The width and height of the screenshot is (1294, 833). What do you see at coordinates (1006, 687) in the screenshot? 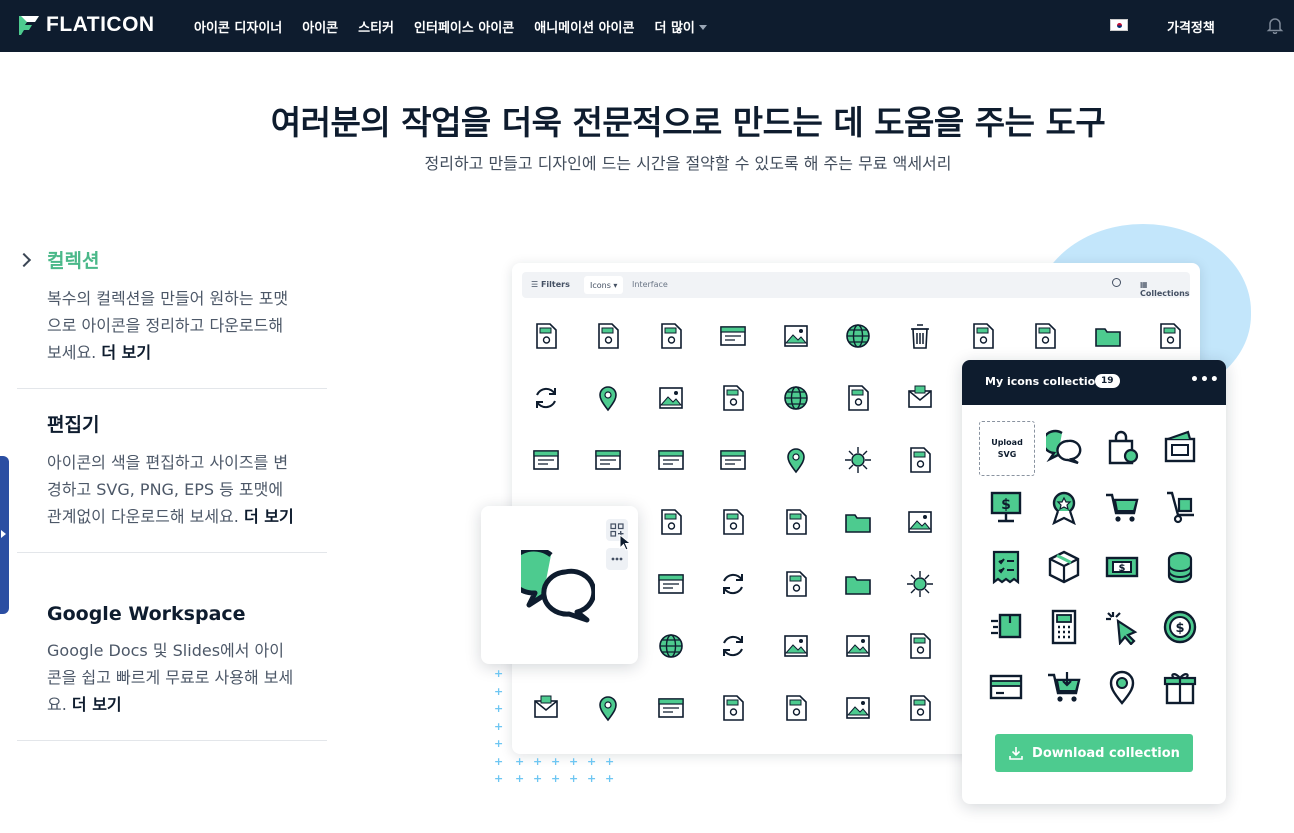
I see `card-icon` at bounding box center [1006, 687].